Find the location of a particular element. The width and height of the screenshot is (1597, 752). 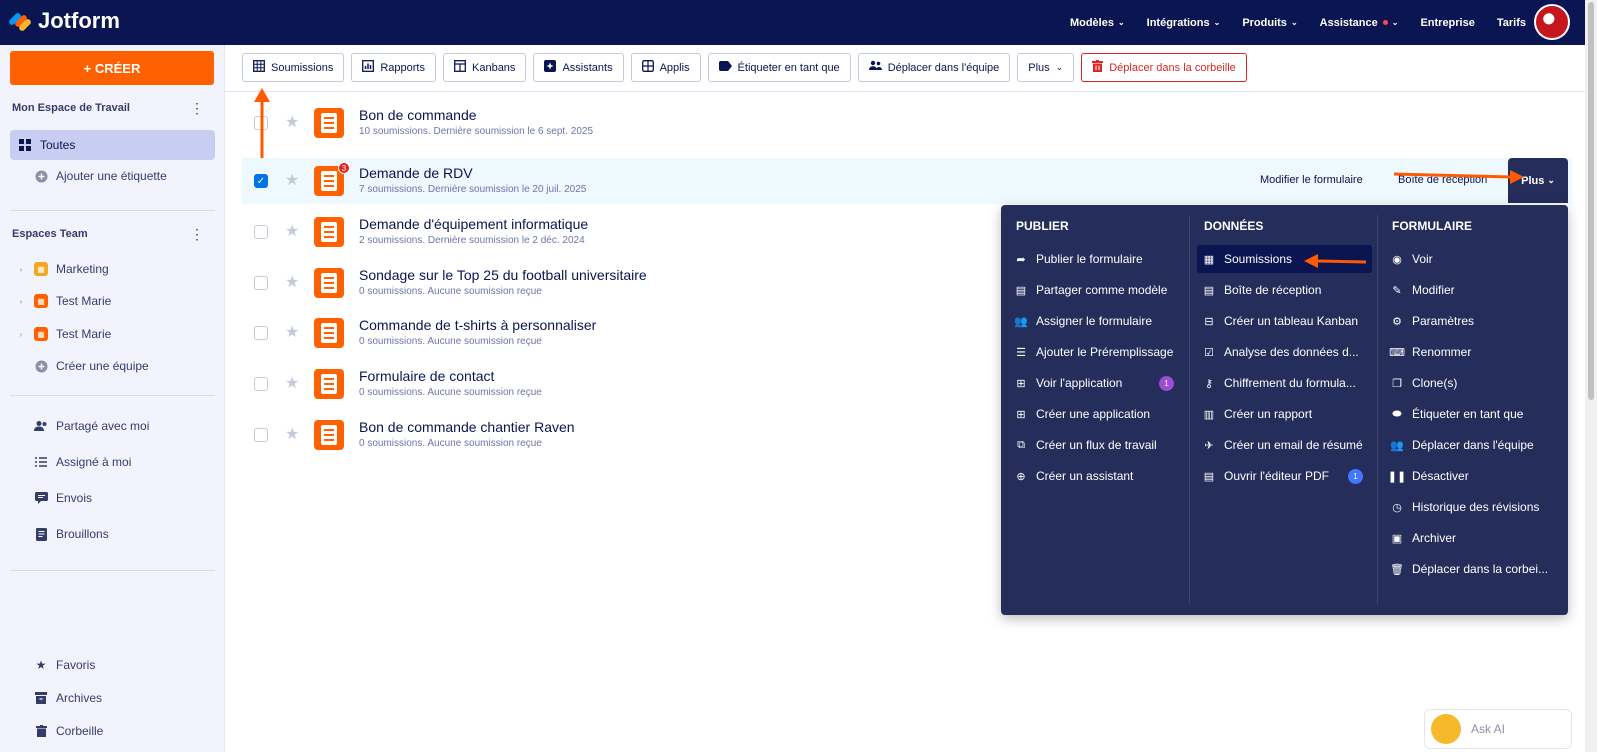

nav-integrations: Intégrations ⌄ is located at coordinates (1184, 23).